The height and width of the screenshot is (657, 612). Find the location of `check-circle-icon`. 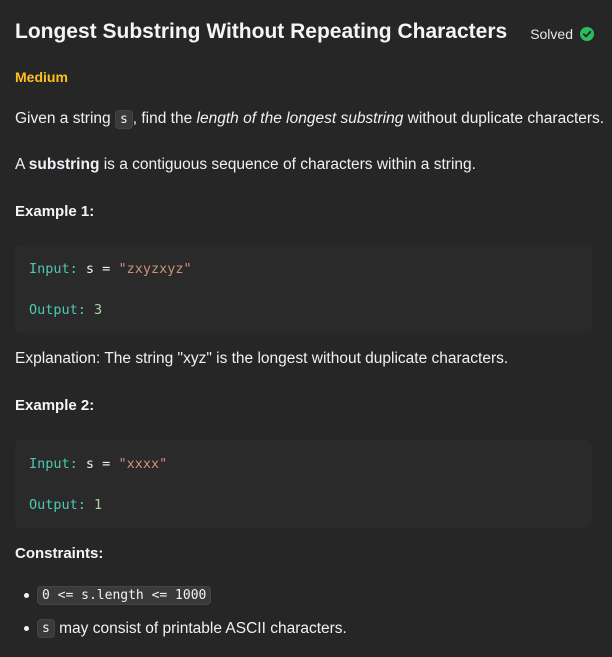

check-circle-icon is located at coordinates (587, 34).